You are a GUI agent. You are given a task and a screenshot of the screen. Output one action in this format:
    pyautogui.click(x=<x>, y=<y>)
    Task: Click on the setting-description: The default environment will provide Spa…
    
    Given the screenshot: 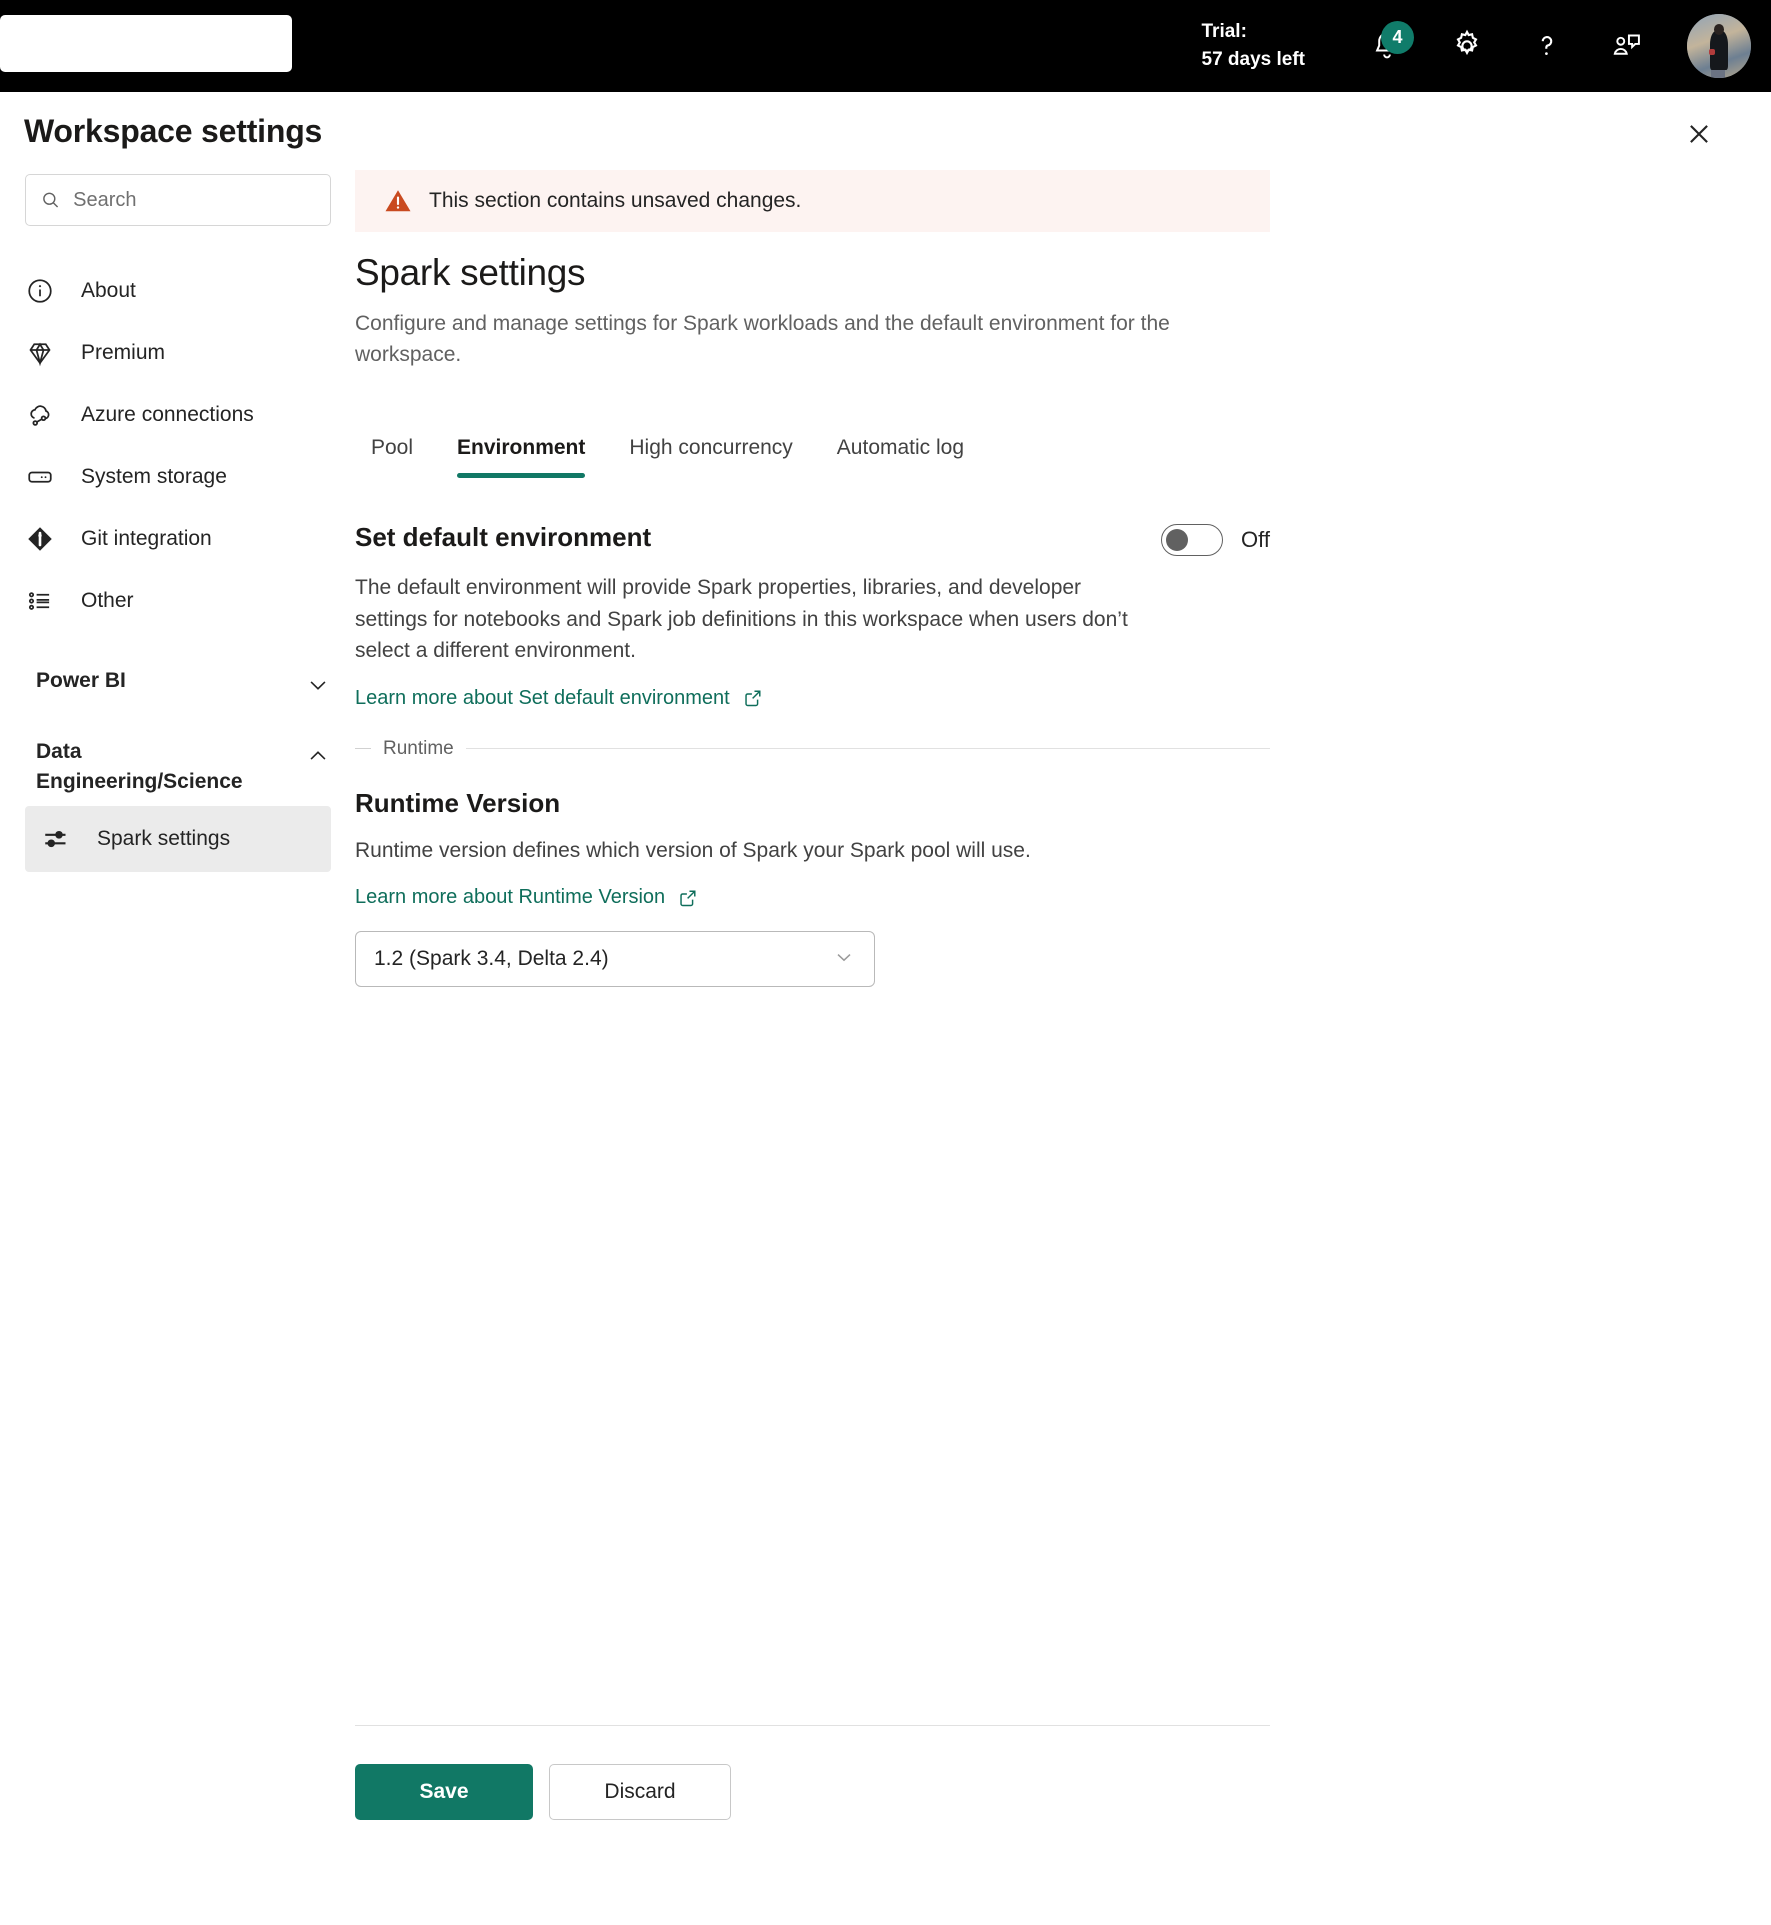 What is the action you would take?
    pyautogui.click(x=741, y=619)
    